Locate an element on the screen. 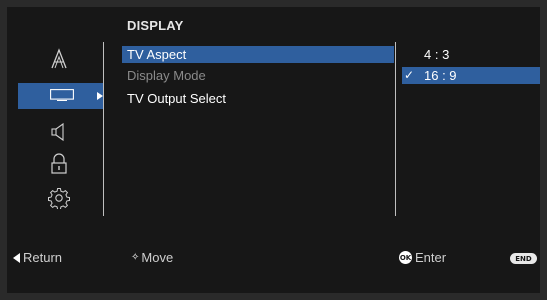 This screenshot has height=300, width=547. move-hint: ✧ Move is located at coordinates (152, 257).